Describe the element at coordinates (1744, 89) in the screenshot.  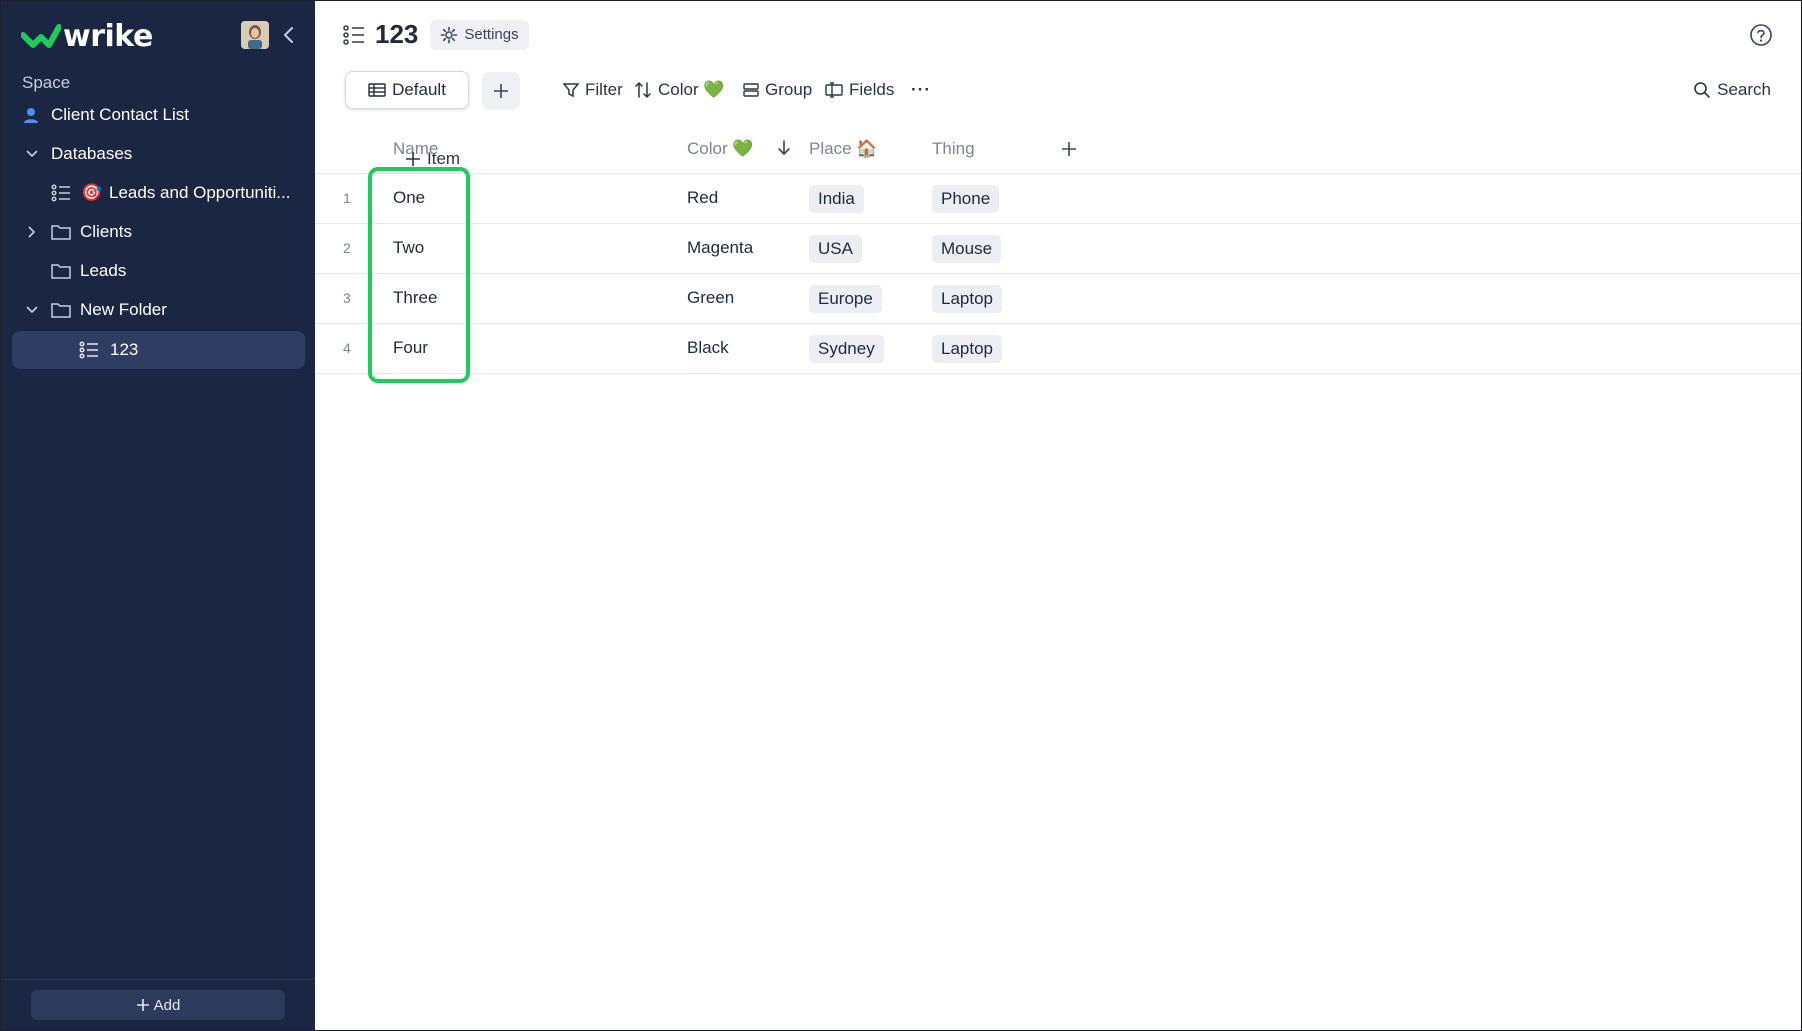
I see `search-label: Search` at that location.